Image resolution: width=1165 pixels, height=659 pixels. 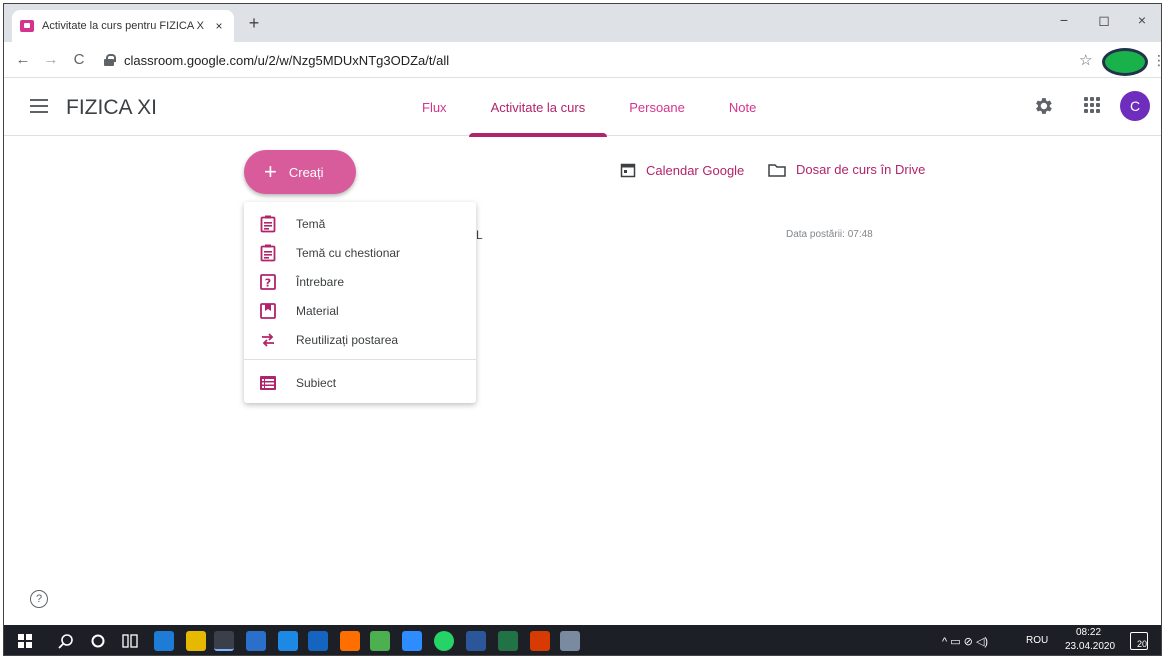 I want to click on tray-icons: ^ ▭ ⊘ ◁), so click(x=965, y=641).